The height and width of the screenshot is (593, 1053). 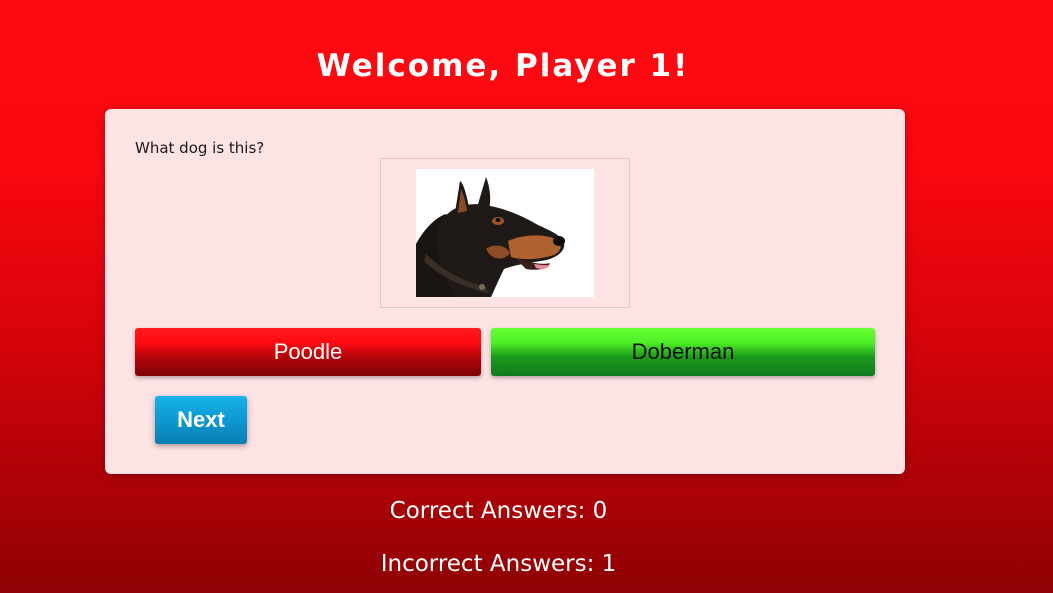 I want to click on question-text: What dog is this?, so click(x=200, y=148).